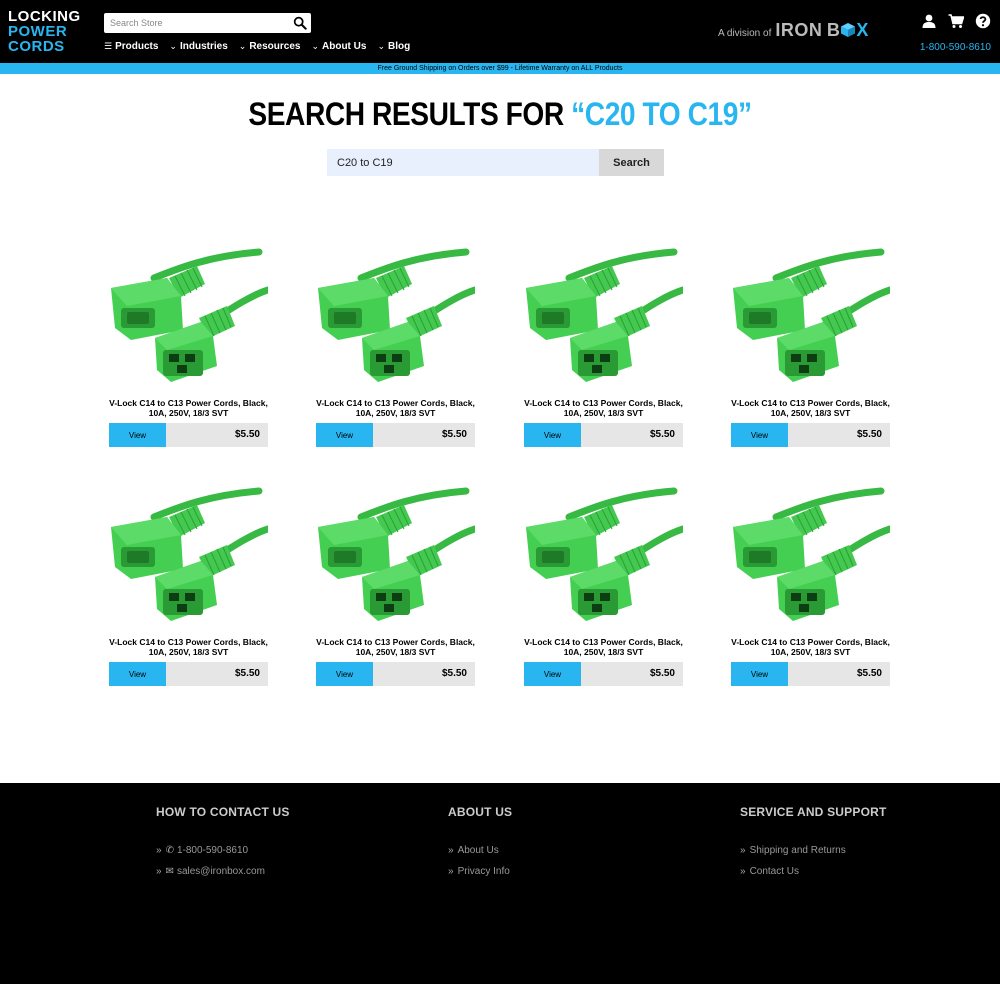 The height and width of the screenshot is (984, 1000). What do you see at coordinates (813, 812) in the screenshot?
I see `footer-service-title: SERVICE AND SUPPORT` at bounding box center [813, 812].